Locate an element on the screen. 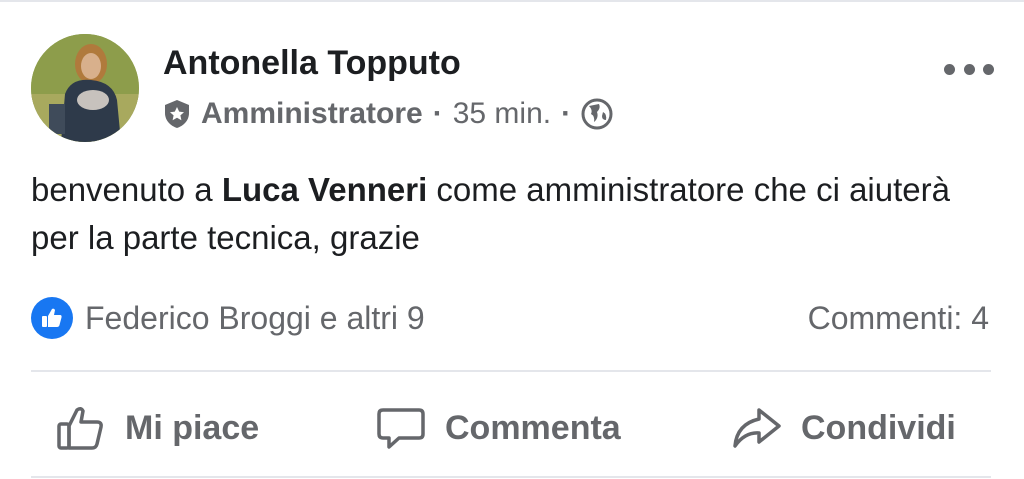 The height and width of the screenshot is (479, 1024). reactions-text: Federico Broggi e altri 9 is located at coordinates (255, 317).